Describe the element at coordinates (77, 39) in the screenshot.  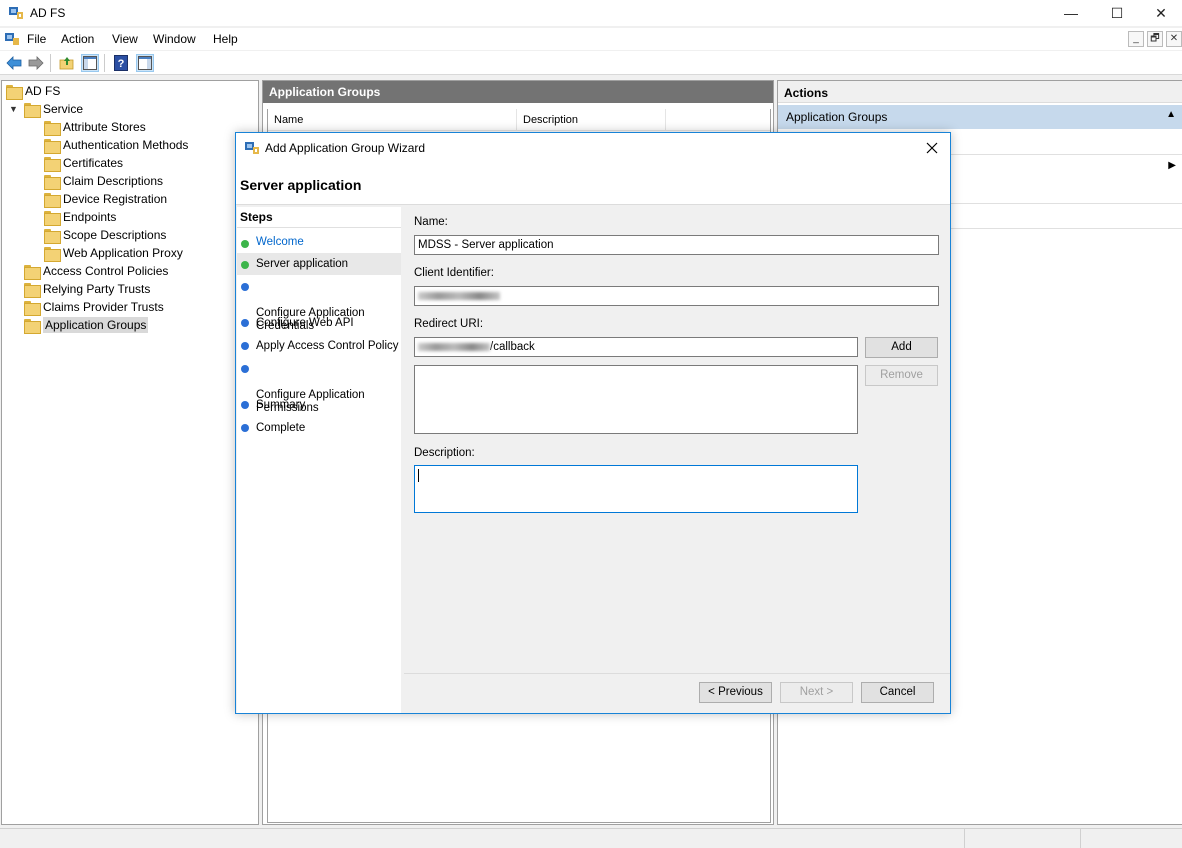
I see `menu-action: Action` at that location.